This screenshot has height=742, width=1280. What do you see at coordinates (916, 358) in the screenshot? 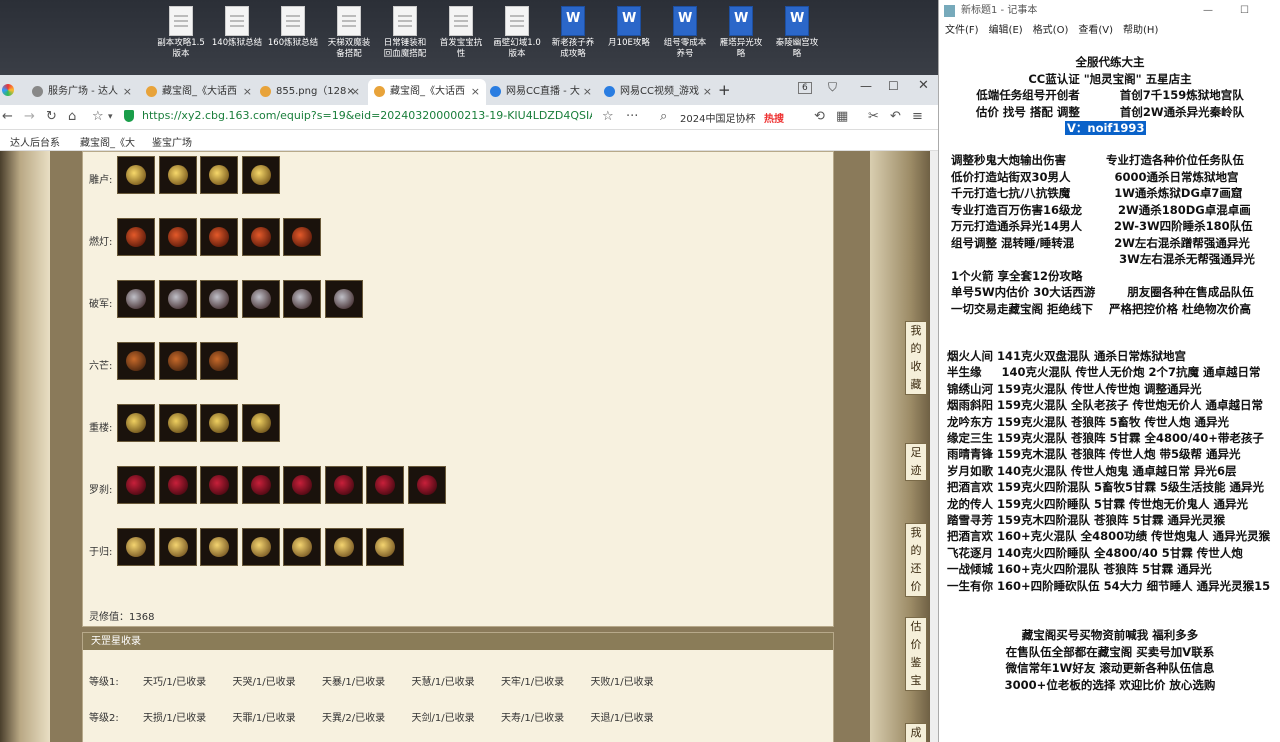
I see `side-nav-button: 我的收藏` at bounding box center [916, 358].